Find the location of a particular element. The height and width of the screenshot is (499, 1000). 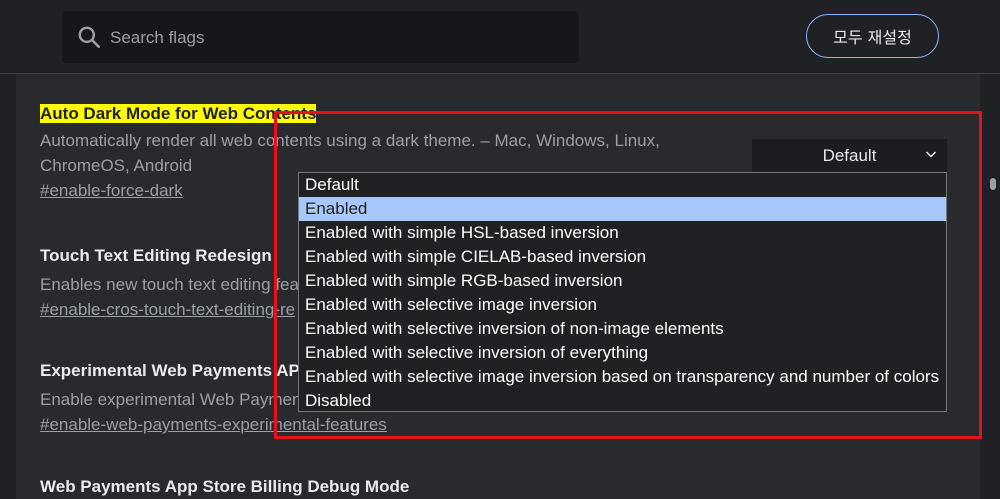

select-value: Default is located at coordinates (849, 155).